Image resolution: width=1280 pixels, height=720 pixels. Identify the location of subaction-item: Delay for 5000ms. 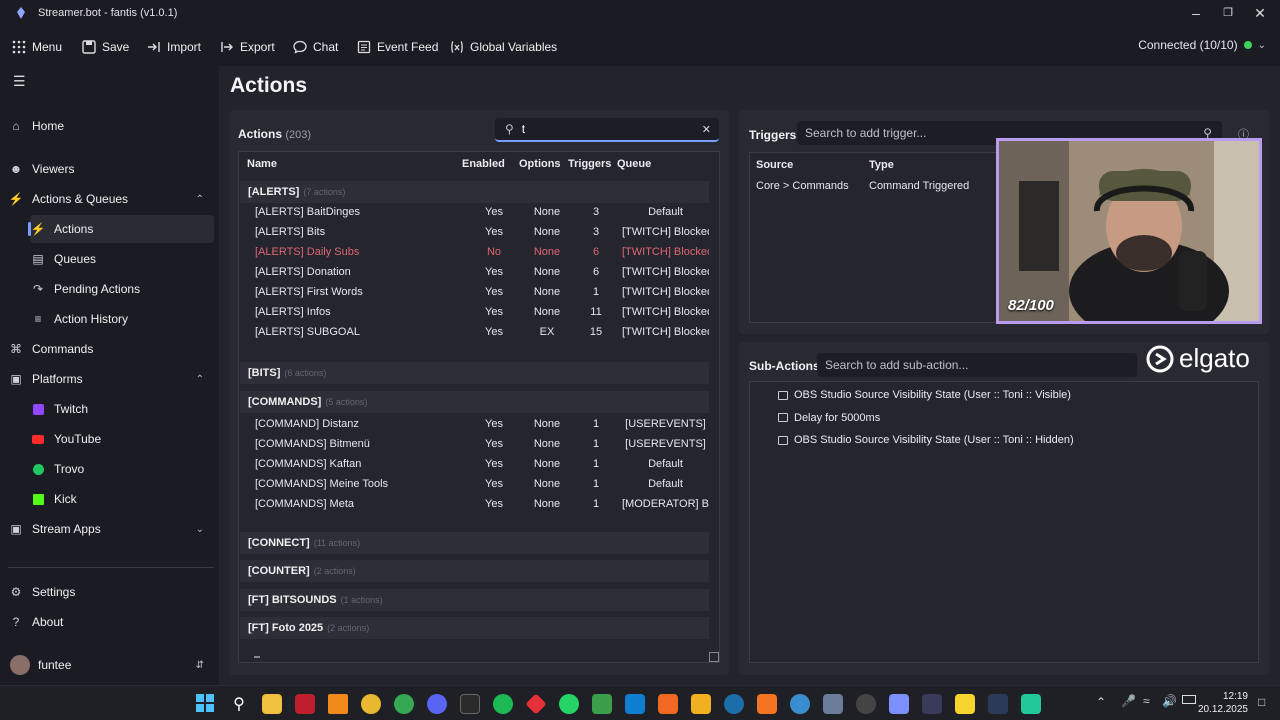
(829, 418).